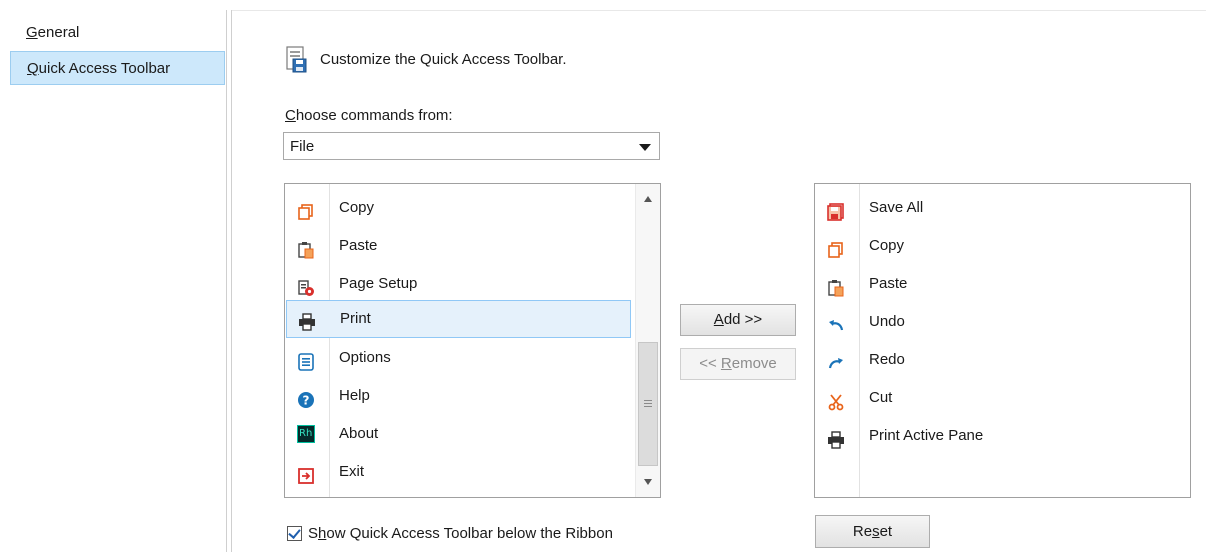 The height and width of the screenshot is (552, 1206). Describe the element at coordinates (365, 357) in the screenshot. I see `list-item-label: Options` at that location.